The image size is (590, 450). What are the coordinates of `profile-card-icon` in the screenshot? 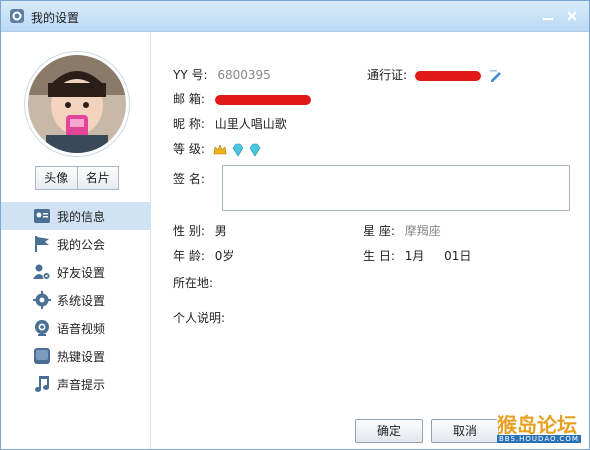 It's located at (42, 216).